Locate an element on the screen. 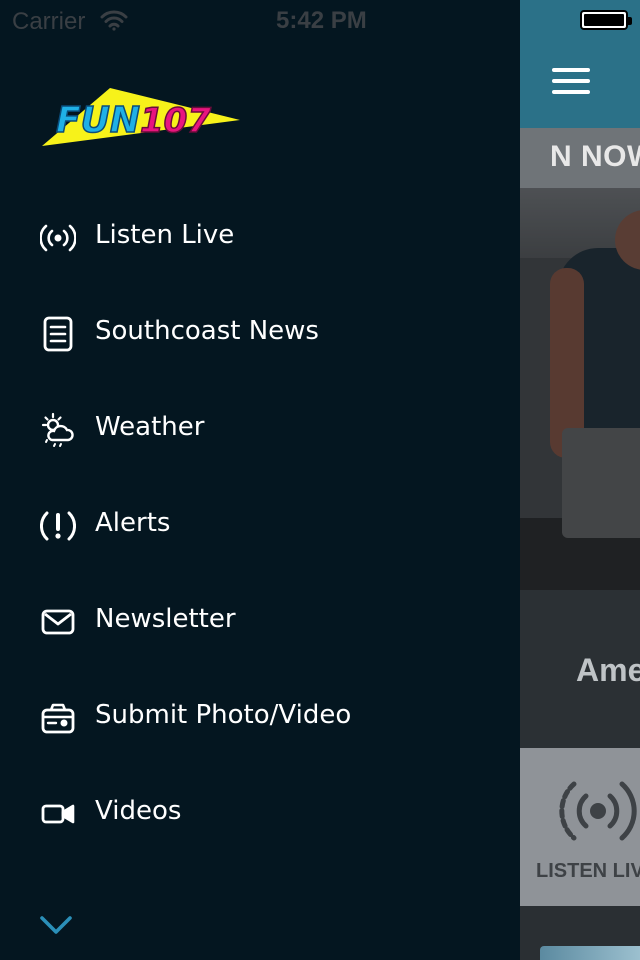 The image size is (640, 960). menu-item-submit-photo-video: Submit Photo/Video is located at coordinates (260, 718).